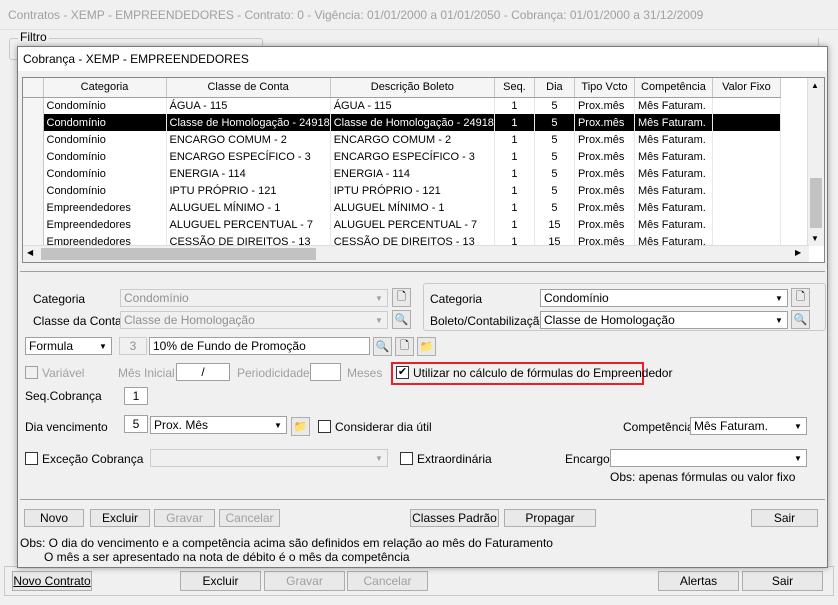  I want to click on formula-description-field: 10% de Fundo de Promoção, so click(259, 346).